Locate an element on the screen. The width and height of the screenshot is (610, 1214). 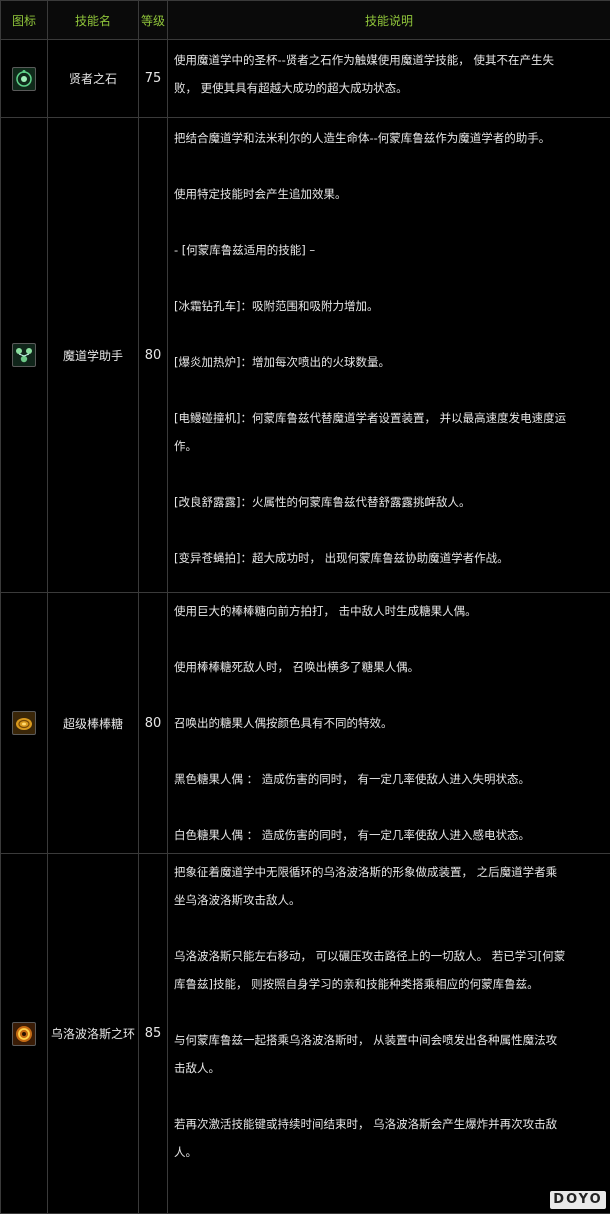
description-line: 败， 更使其具有超越大成功的超大成功状态。 is located at coordinates (392, 88).